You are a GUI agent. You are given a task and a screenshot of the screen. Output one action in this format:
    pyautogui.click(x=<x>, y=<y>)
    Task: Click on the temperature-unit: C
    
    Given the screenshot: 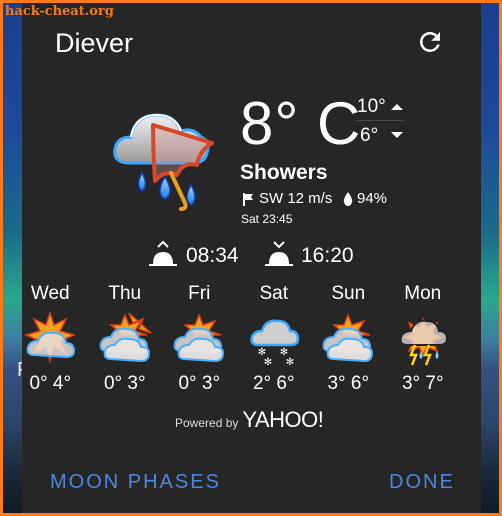 What is the action you would take?
    pyautogui.click(x=339, y=123)
    